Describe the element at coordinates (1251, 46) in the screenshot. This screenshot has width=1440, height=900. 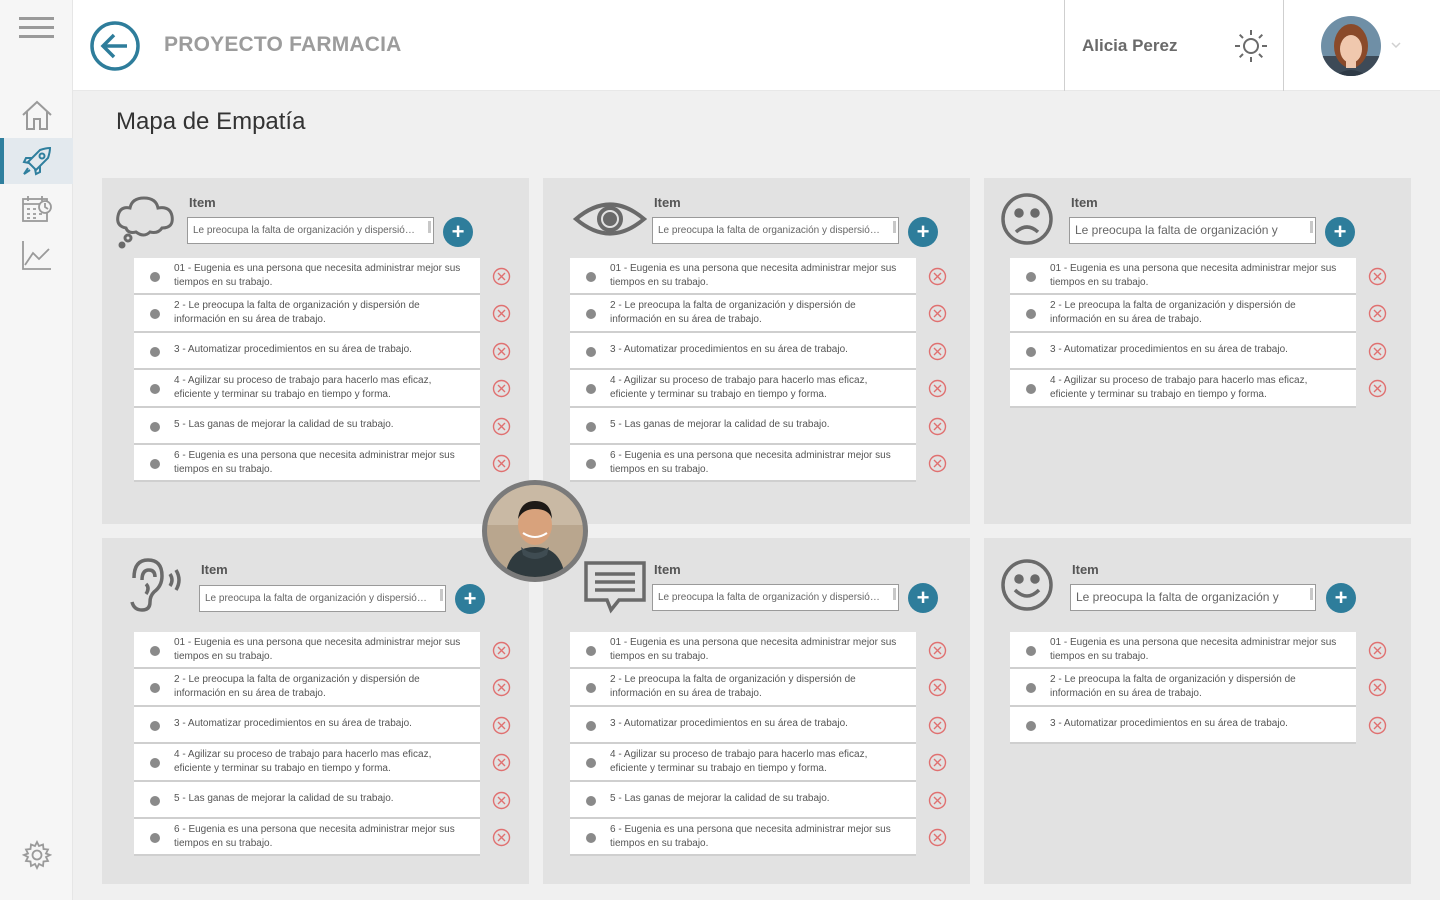
I see `theme-toggle-button` at that location.